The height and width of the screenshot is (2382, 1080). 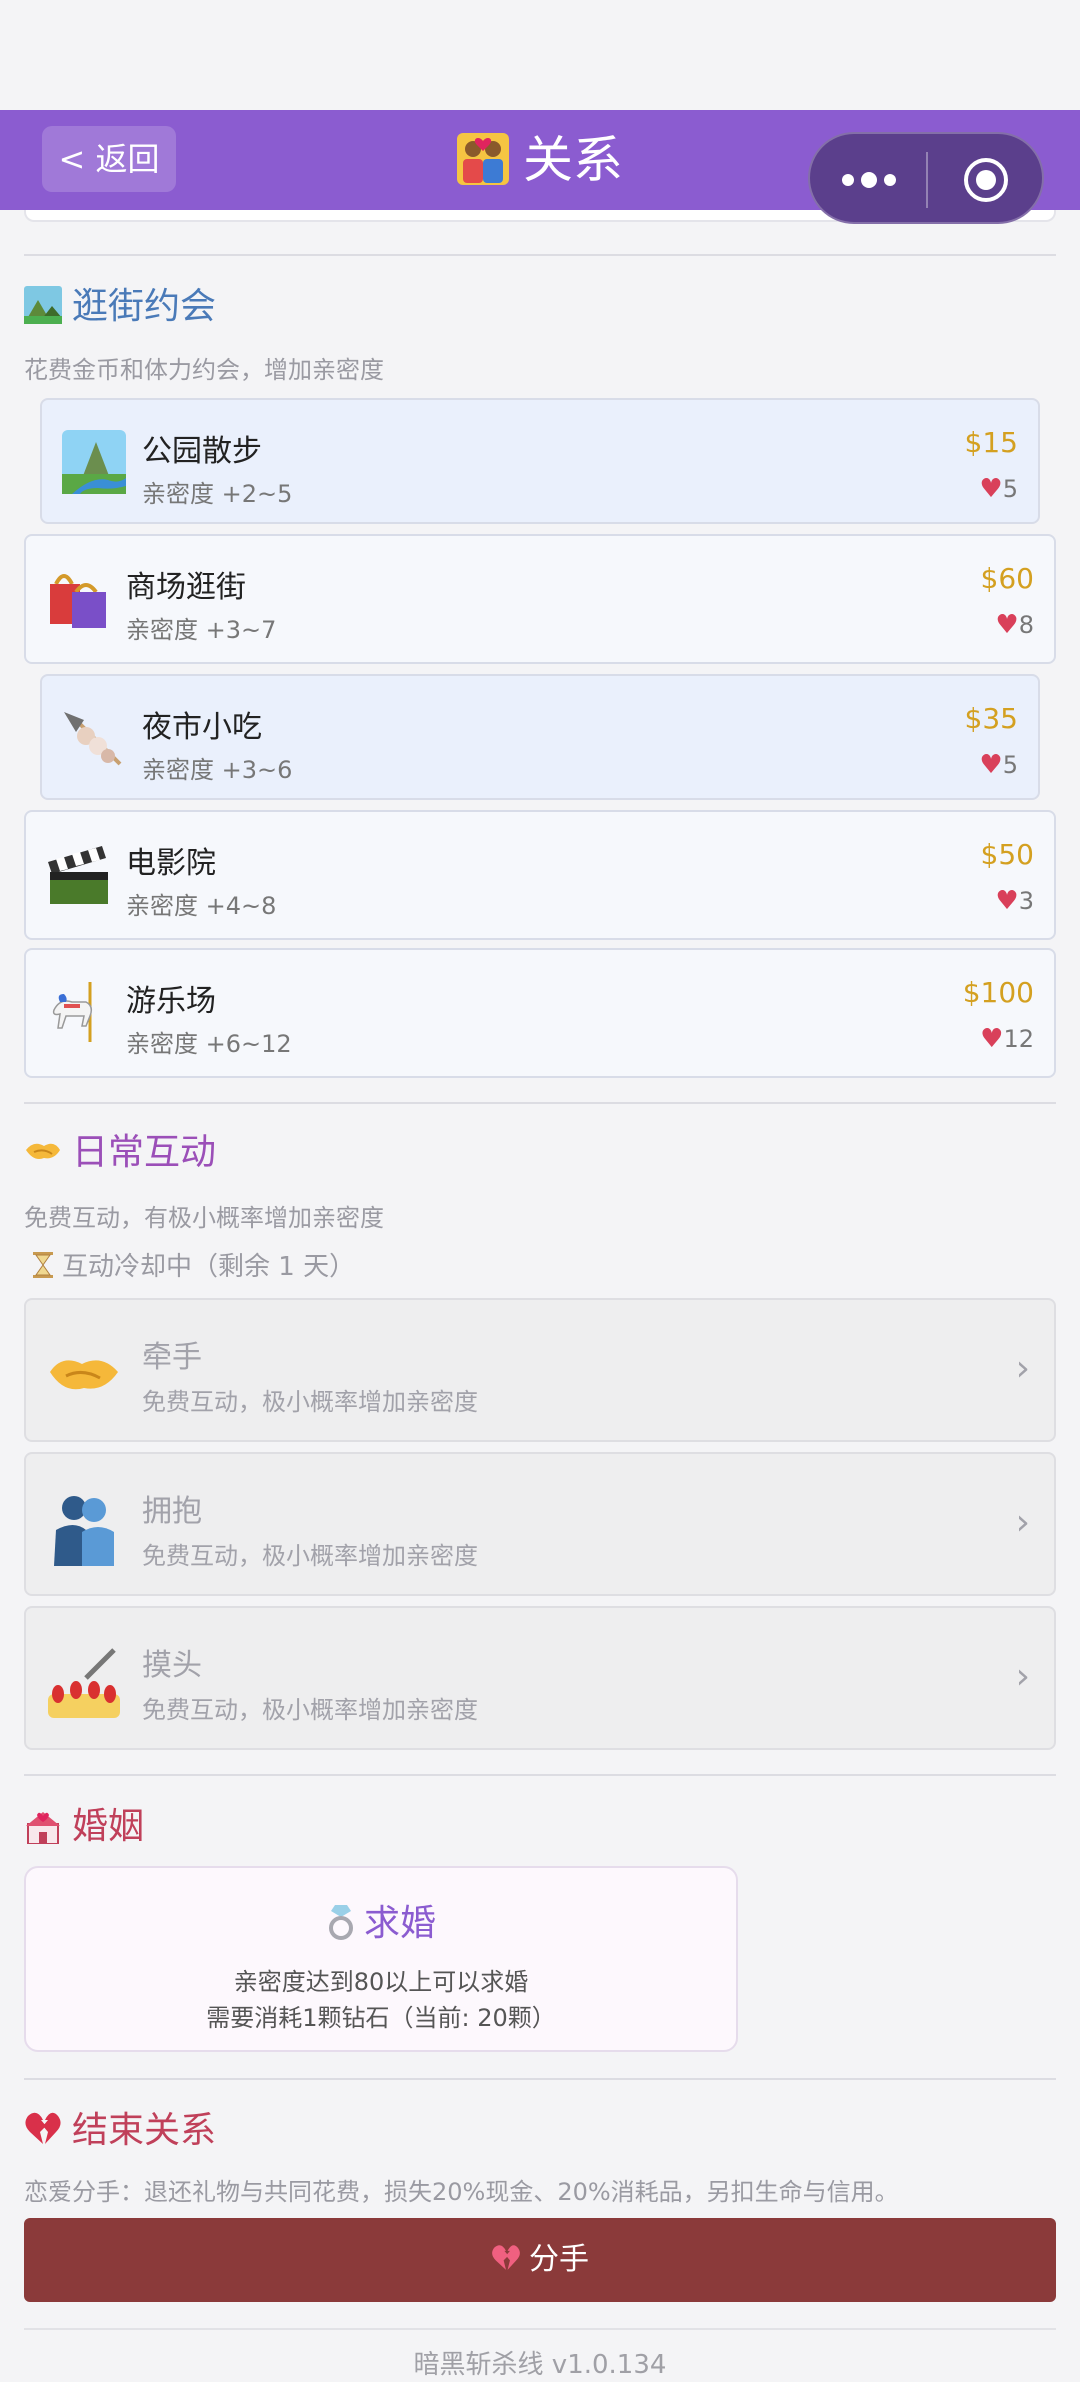 I want to click on propose-requirement: 亲密度达到80以上可以求婚, so click(x=381, y=1982).